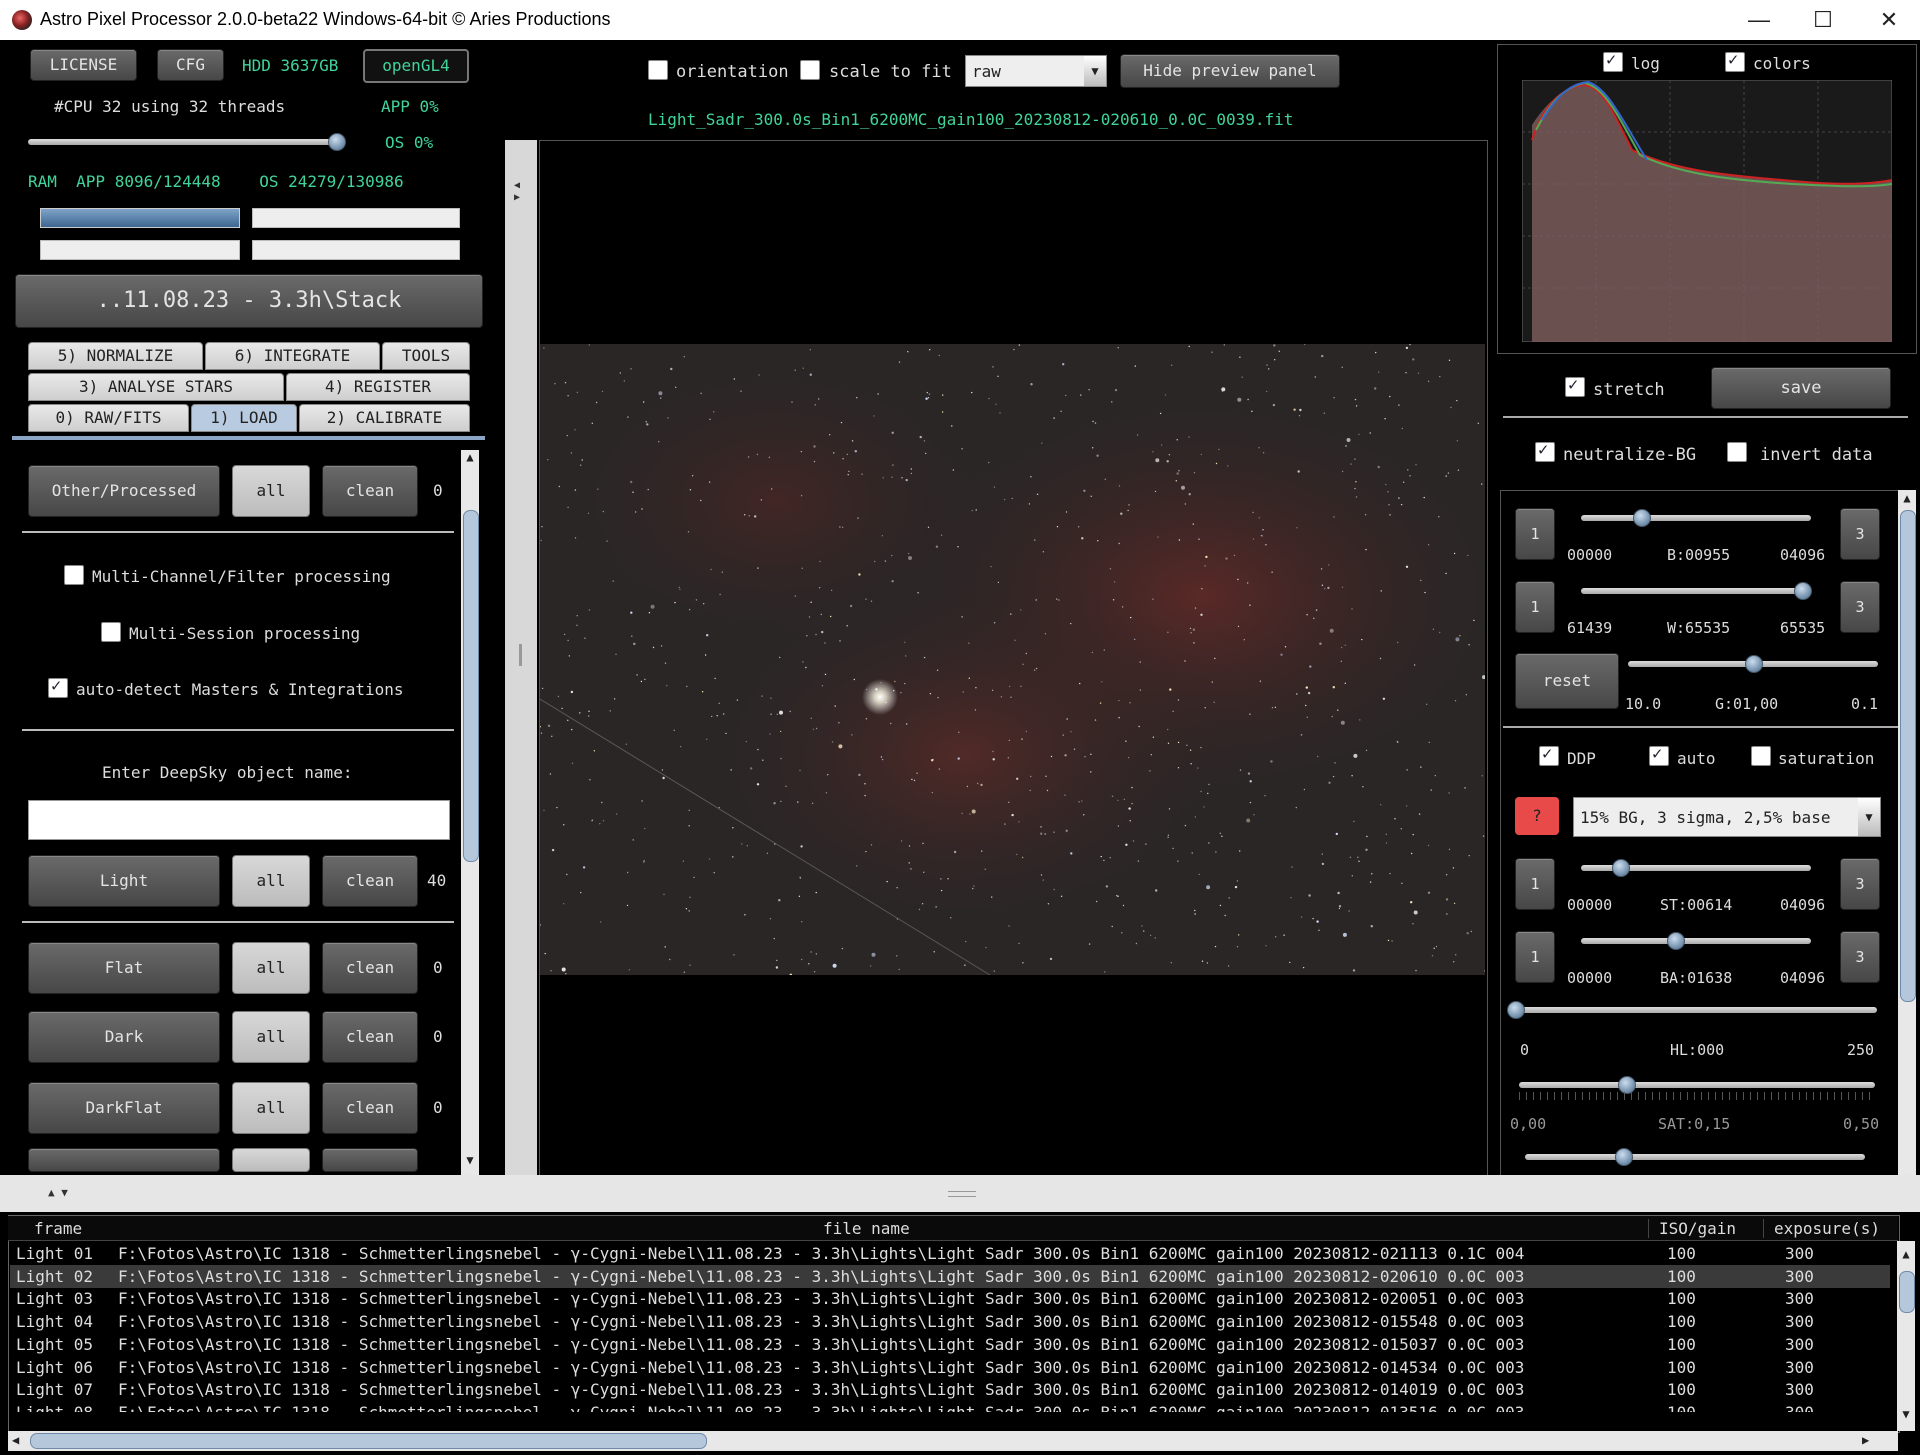 The width and height of the screenshot is (1920, 1455). What do you see at coordinates (111, 632) in the screenshot?
I see `multisession-checkbox` at bounding box center [111, 632].